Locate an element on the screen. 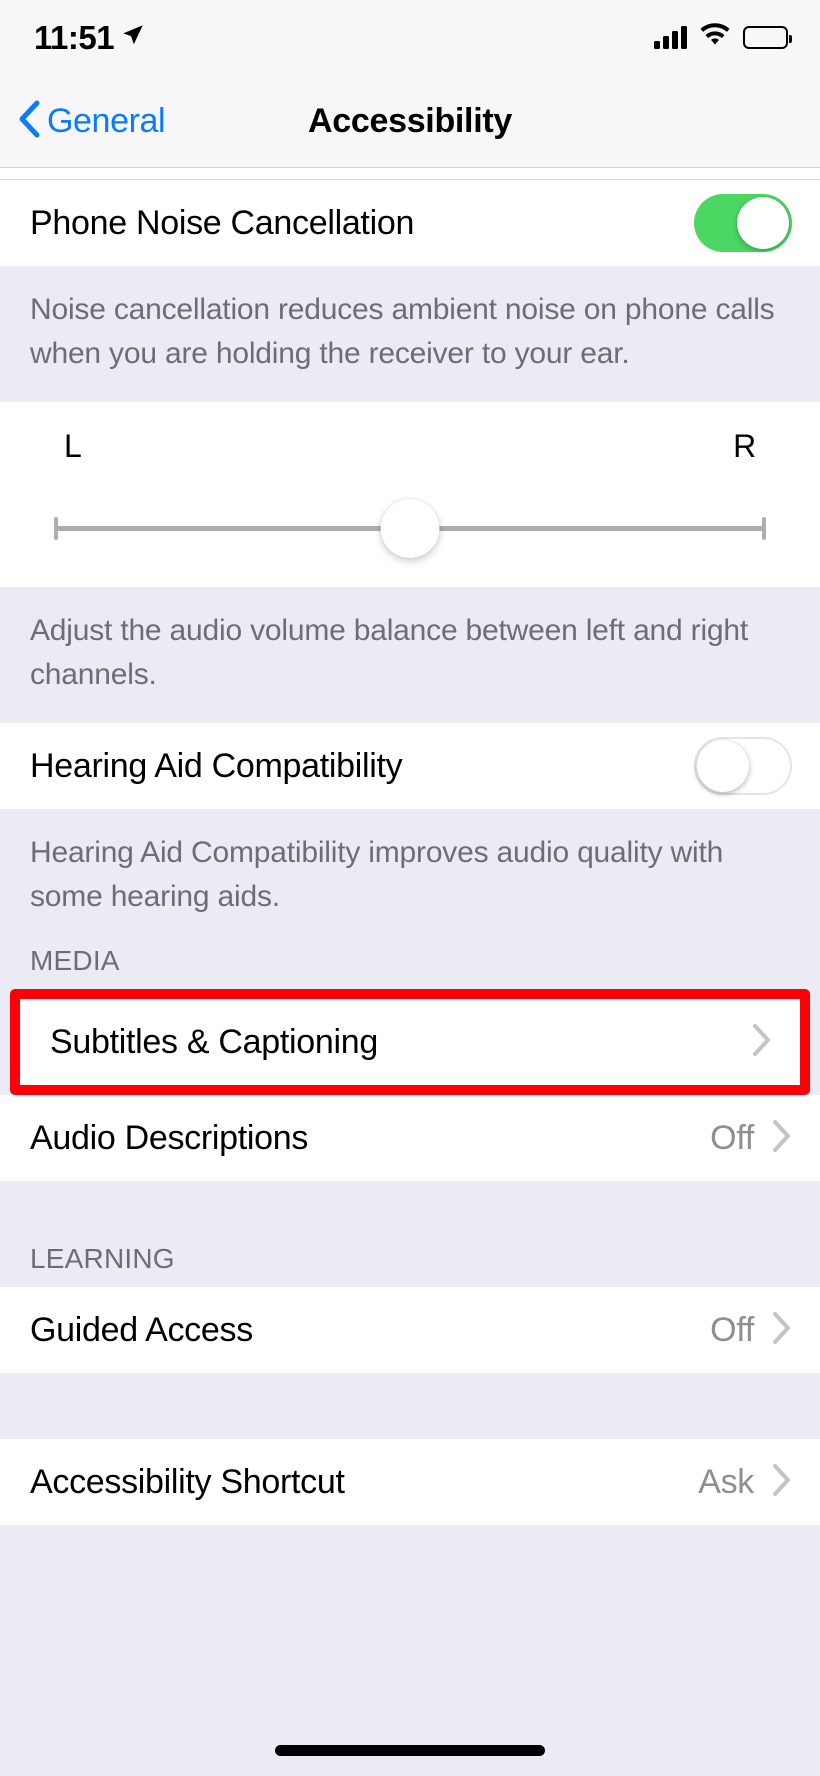  navigation-bar: General Accessibility is located at coordinates (410, 121).